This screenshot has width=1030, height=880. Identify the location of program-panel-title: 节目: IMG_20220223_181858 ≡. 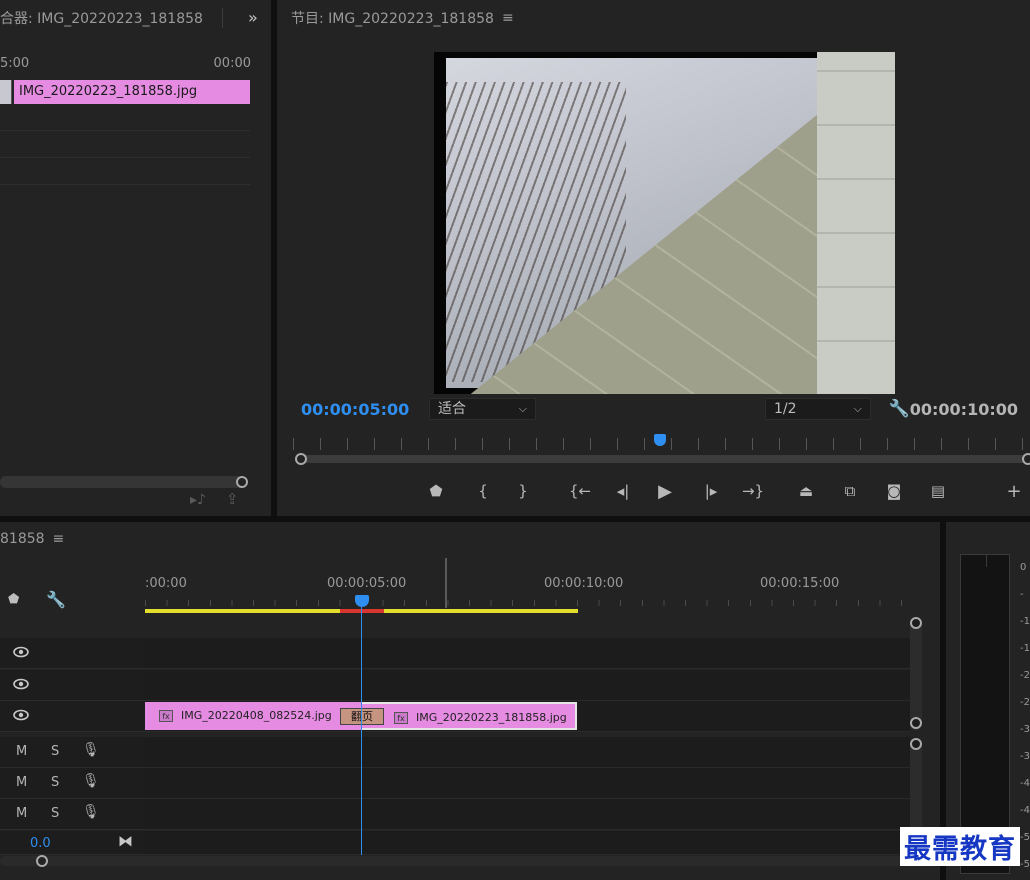
(653, 18).